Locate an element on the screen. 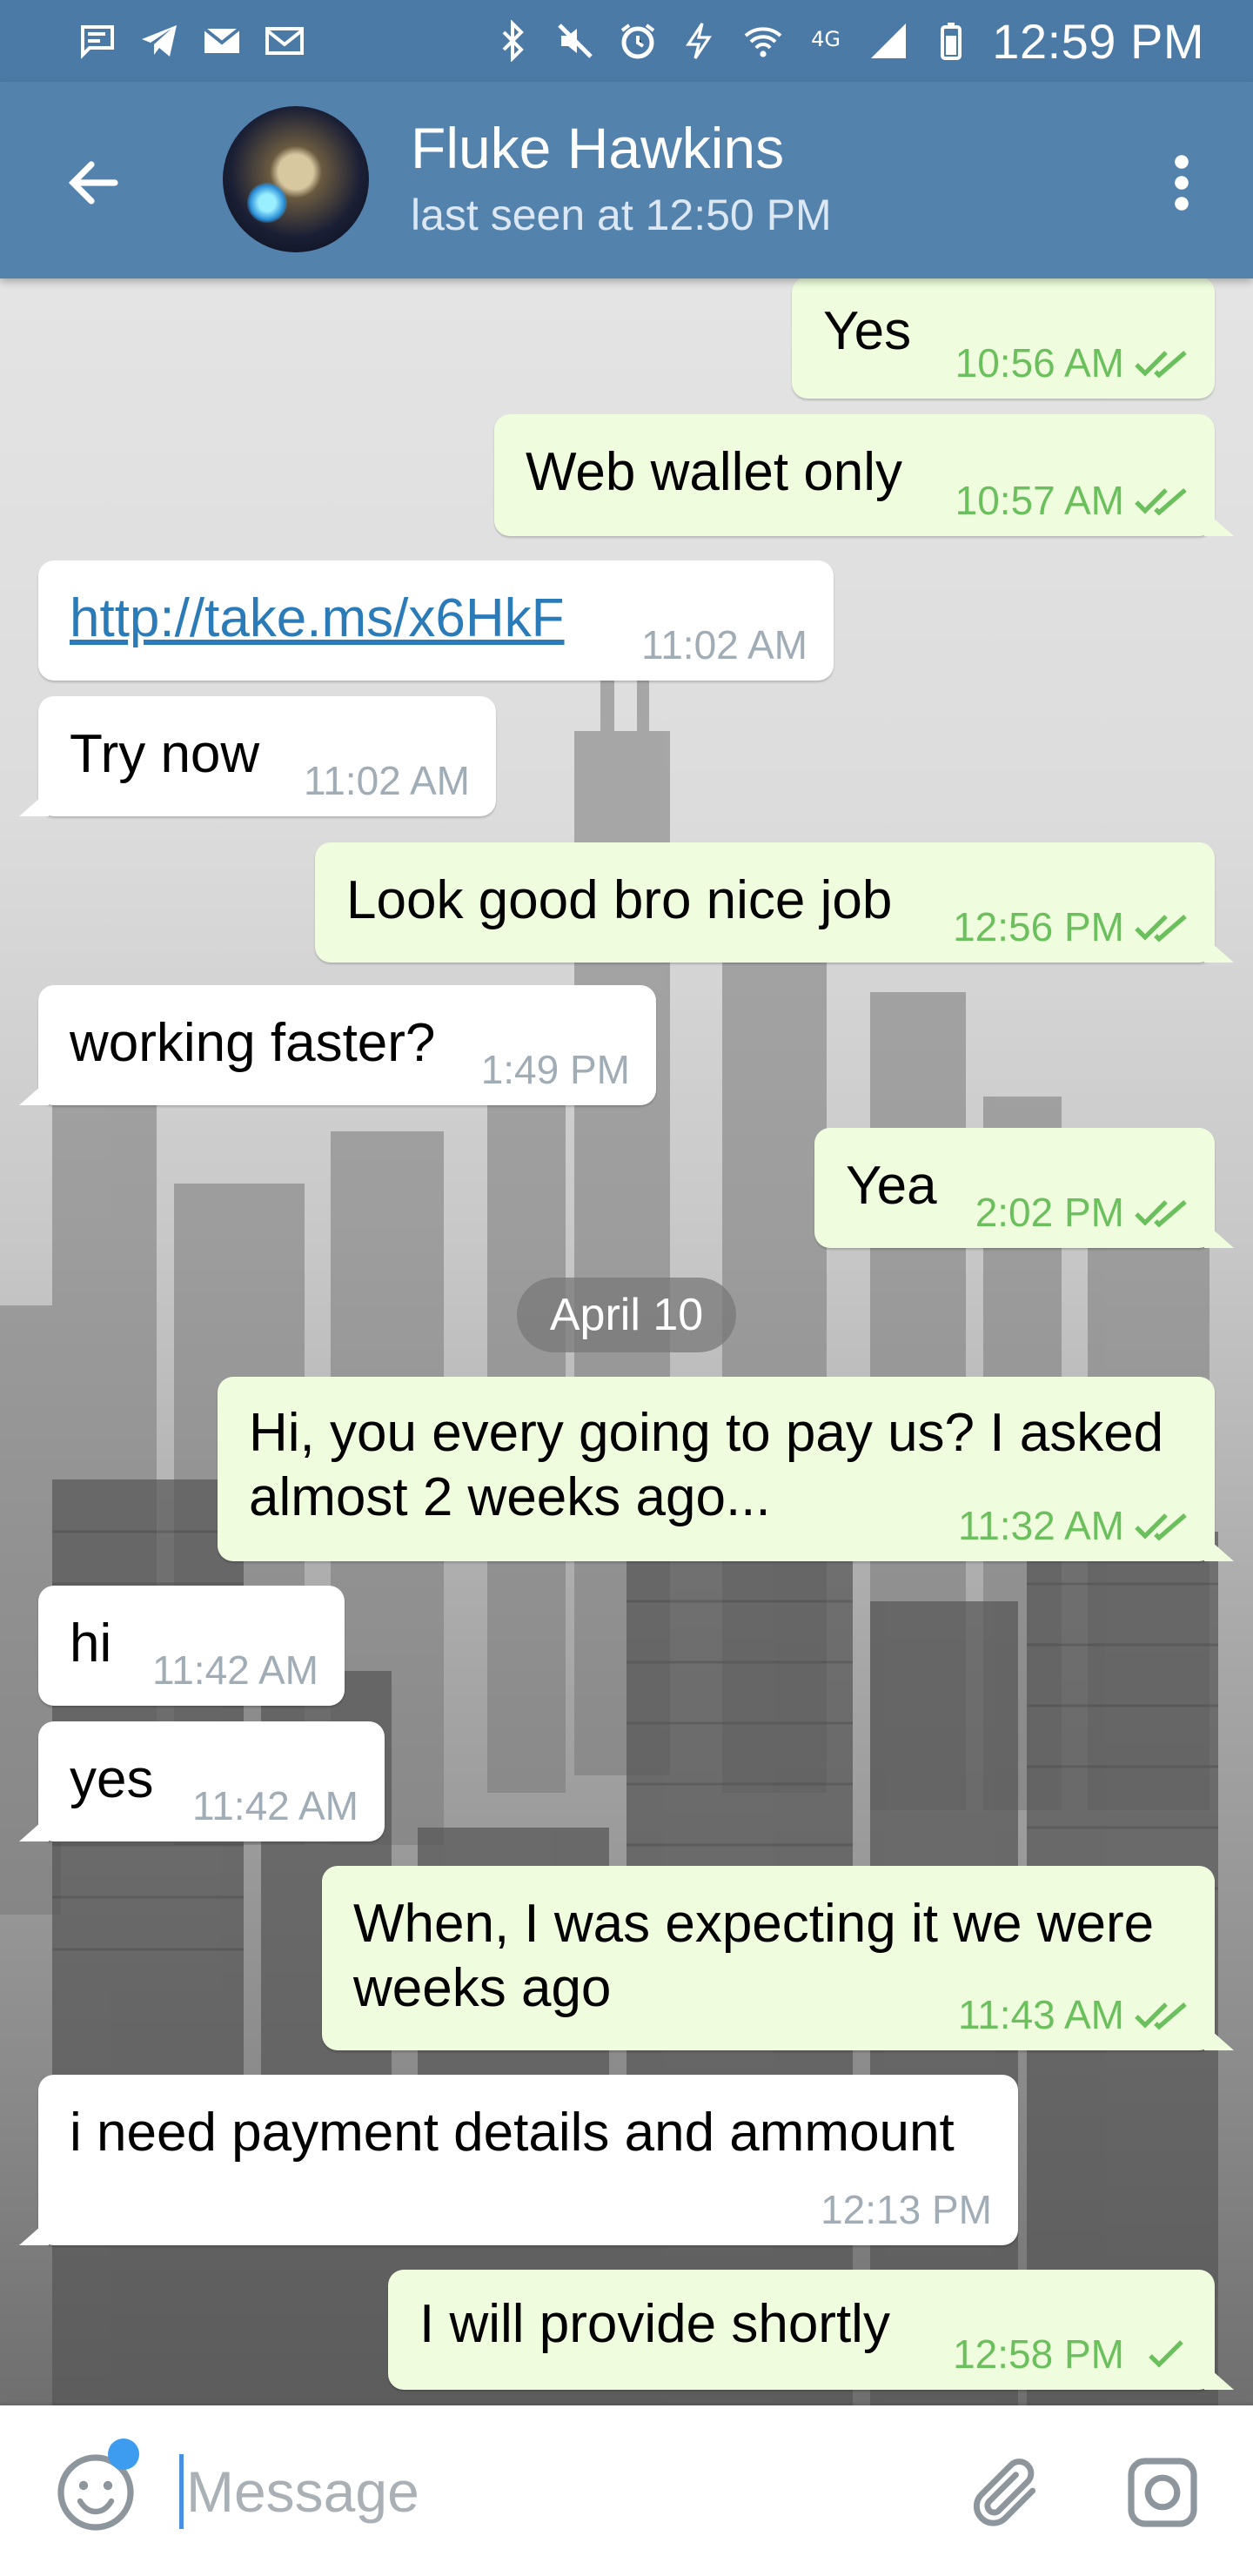 Image resolution: width=1253 pixels, height=2576 pixels. message-text: working faster? is located at coordinates (253, 1043).